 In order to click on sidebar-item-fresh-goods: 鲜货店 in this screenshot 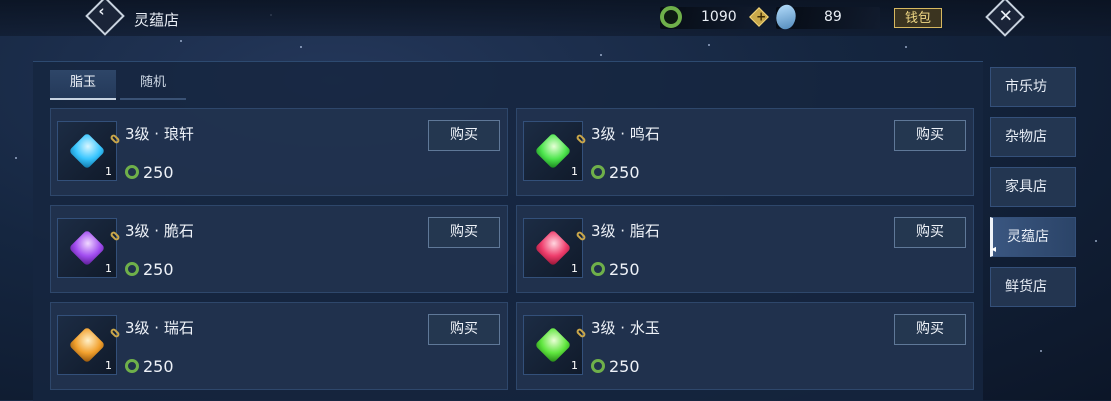, I will do `click(1033, 287)`.